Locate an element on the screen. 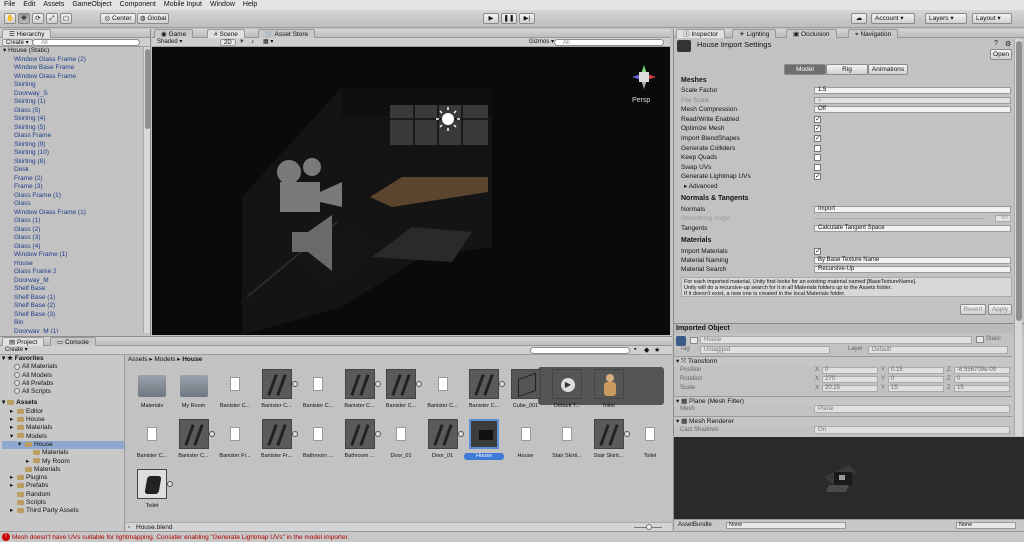 Image resolution: width=1024 pixels, height=542 pixels. tab-animations: Animations is located at coordinates (888, 69).